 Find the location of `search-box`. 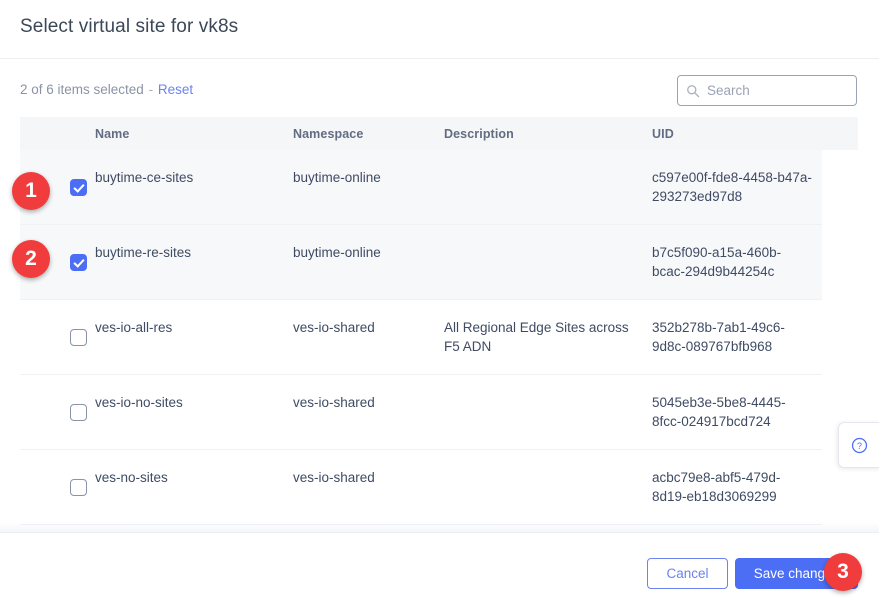

search-box is located at coordinates (767, 90).